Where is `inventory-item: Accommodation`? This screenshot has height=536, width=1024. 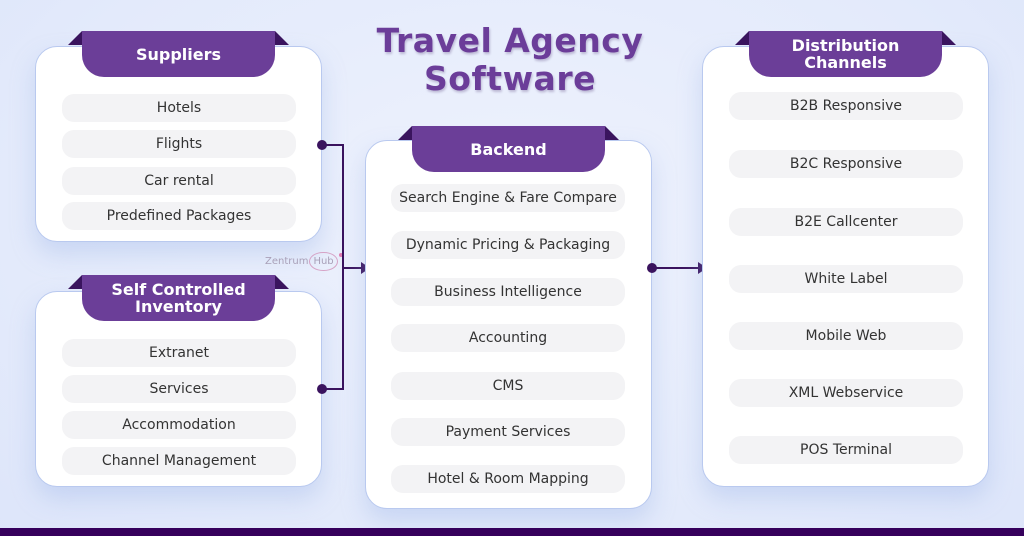 inventory-item: Accommodation is located at coordinates (179, 425).